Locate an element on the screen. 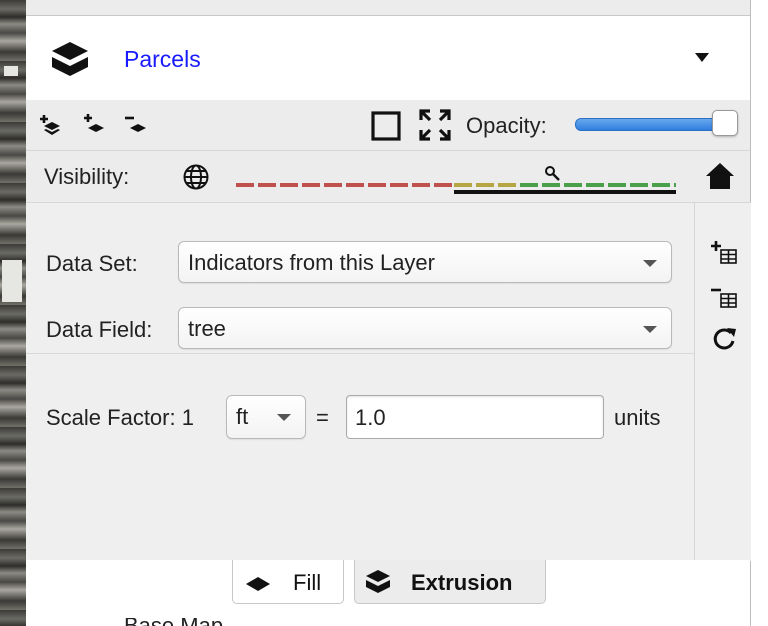 The image size is (768, 626). next-layer-name: Base Map is located at coordinates (173, 622).